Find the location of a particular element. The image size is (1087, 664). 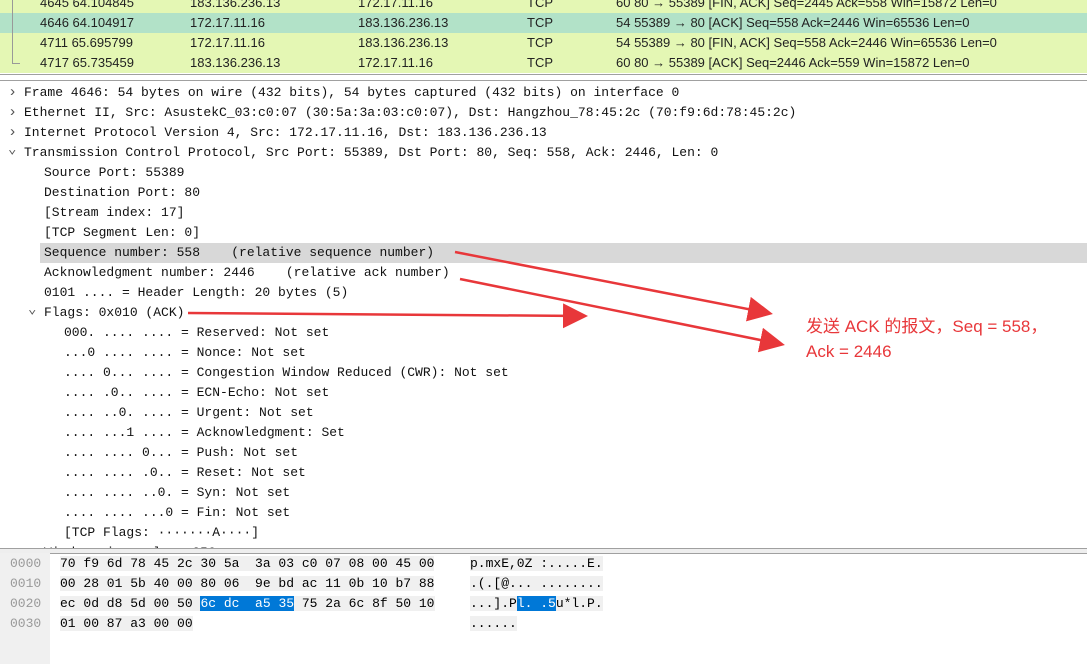

arrow-seq is located at coordinates (613, 286).